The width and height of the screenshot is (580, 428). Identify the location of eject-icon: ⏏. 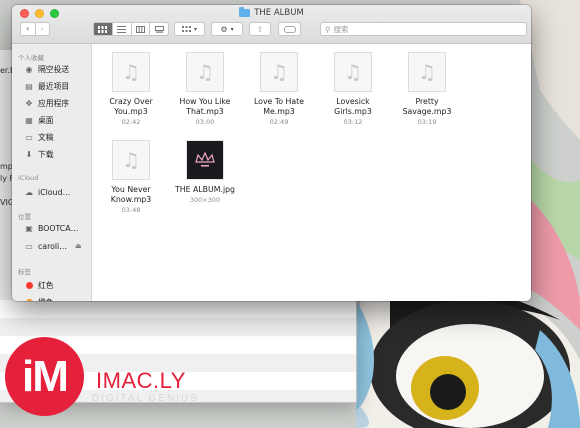
(78, 246).